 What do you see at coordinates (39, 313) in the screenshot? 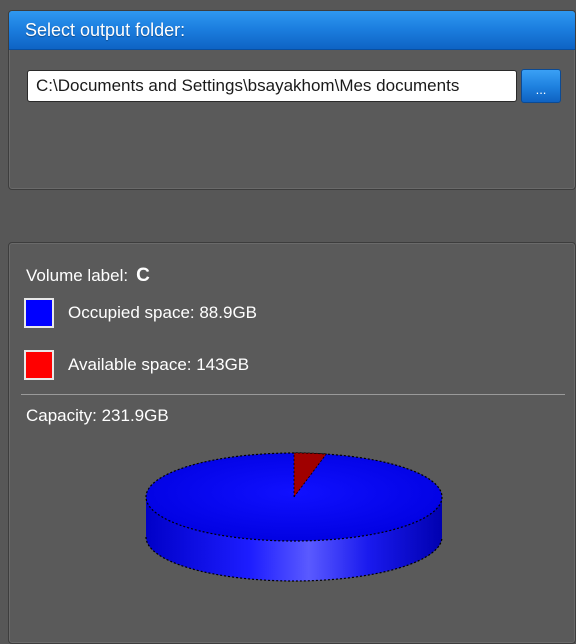
I see `occupied-swatch` at bounding box center [39, 313].